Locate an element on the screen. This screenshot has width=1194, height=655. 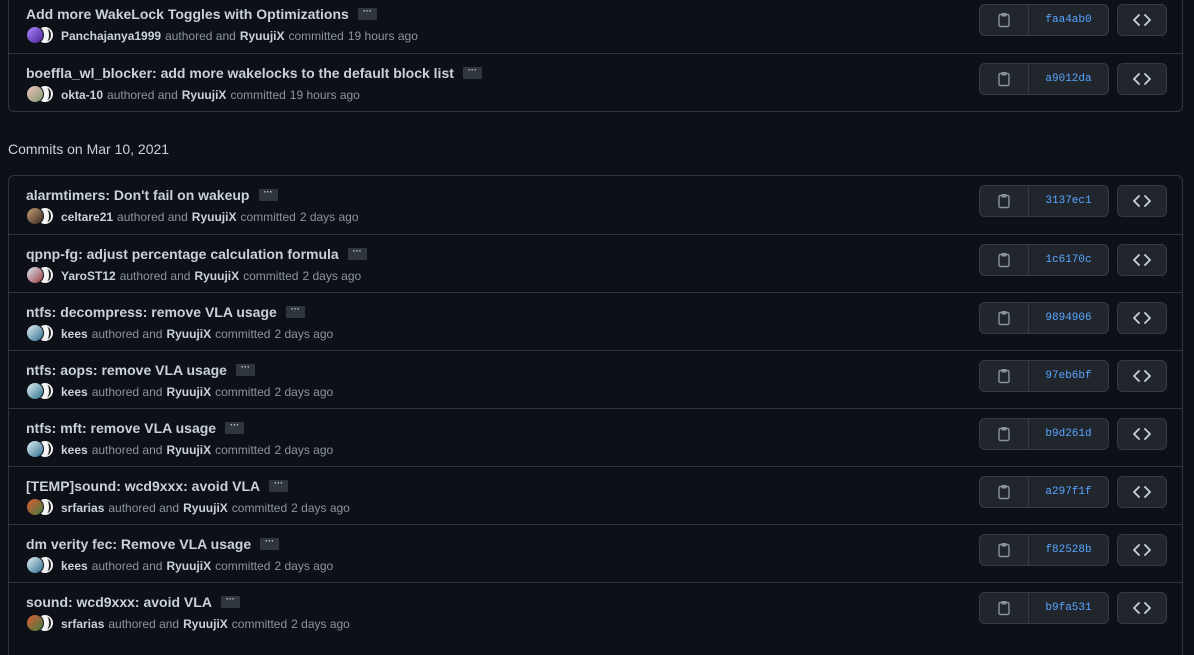
author-link: Panchajanya1999 is located at coordinates (111, 36).